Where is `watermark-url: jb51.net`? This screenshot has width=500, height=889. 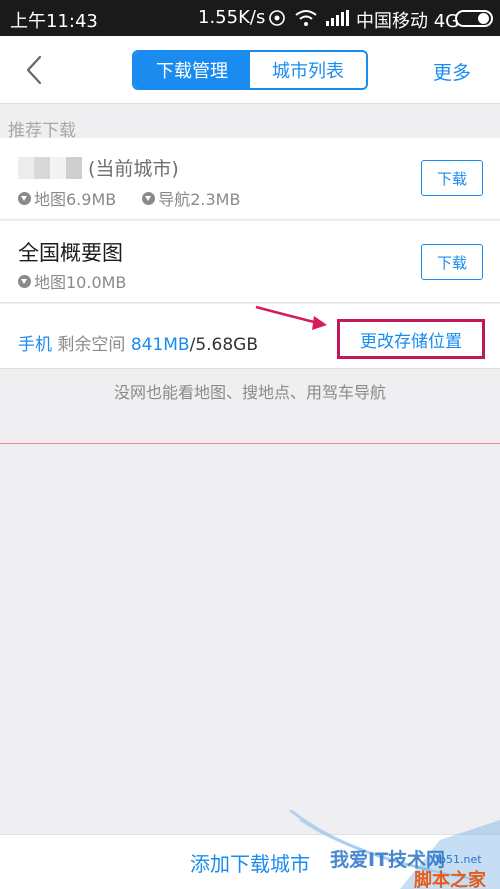
watermark-url: jb51.net is located at coordinates (459, 859).